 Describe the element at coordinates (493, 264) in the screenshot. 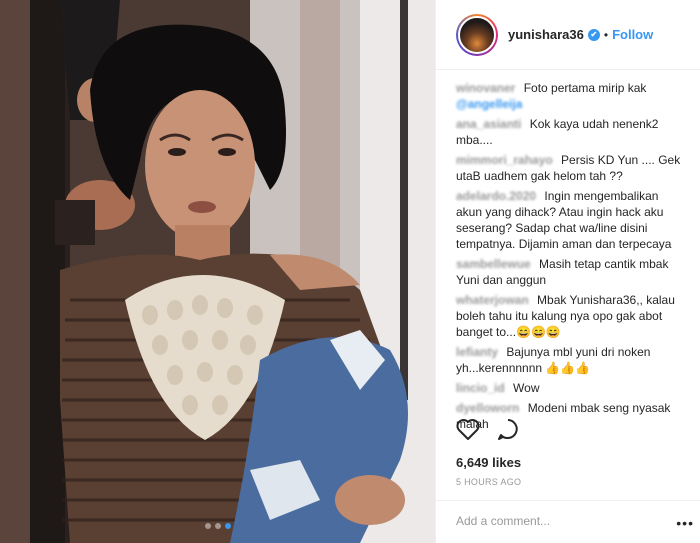

I see `comment-username: sambellewue` at that location.